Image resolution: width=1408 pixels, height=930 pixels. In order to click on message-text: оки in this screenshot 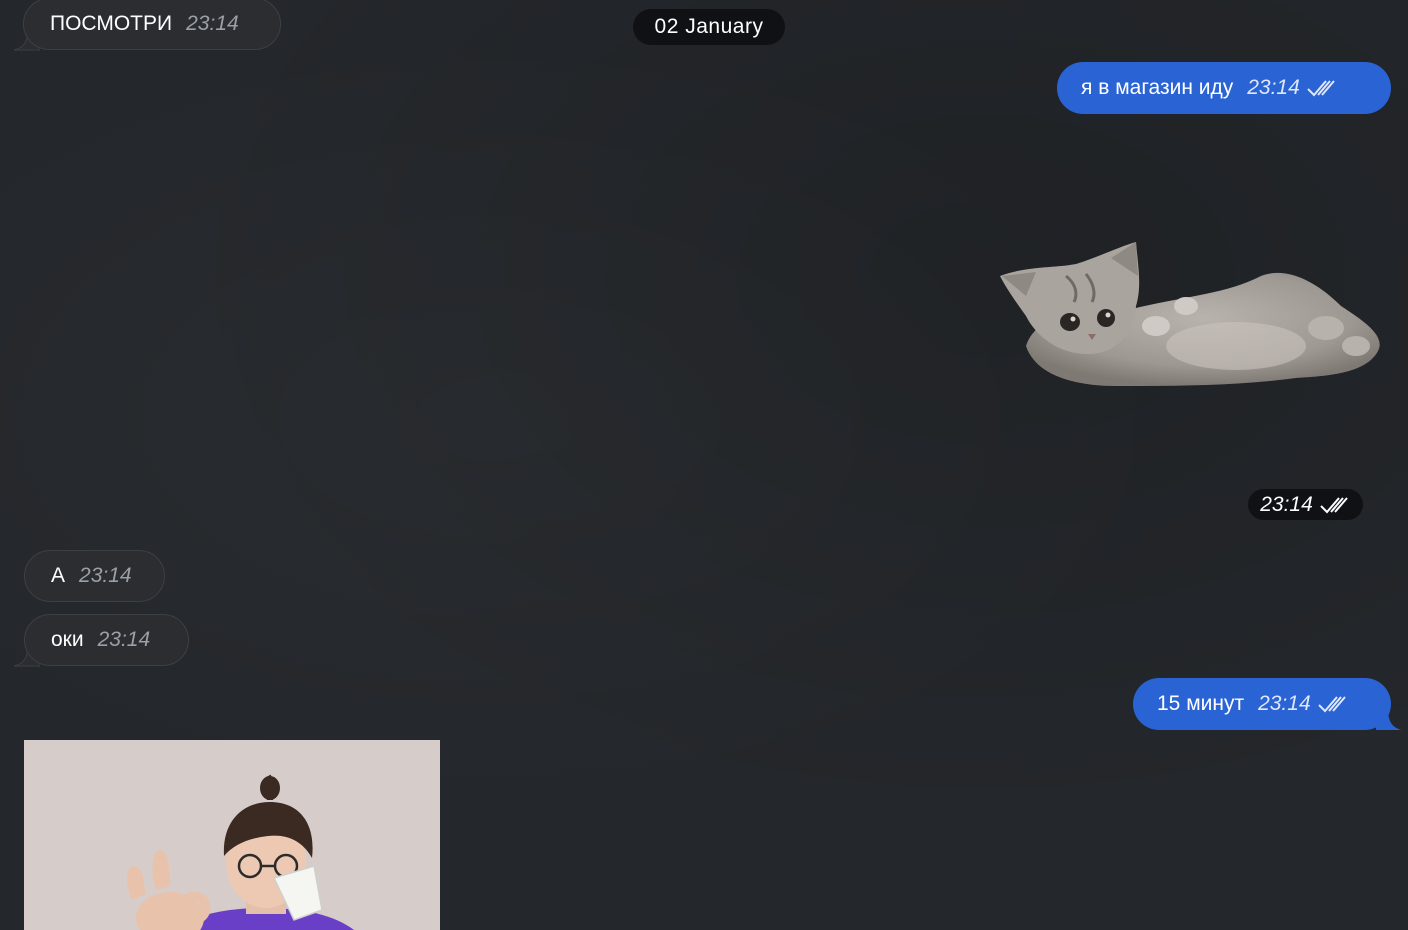, I will do `click(67, 639)`.